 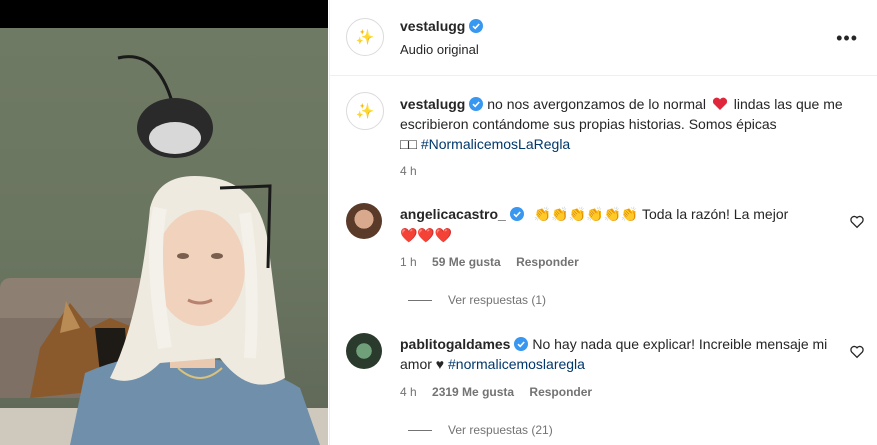 I want to click on comment-hashtag: #normalicemoslaregla, so click(x=516, y=364).